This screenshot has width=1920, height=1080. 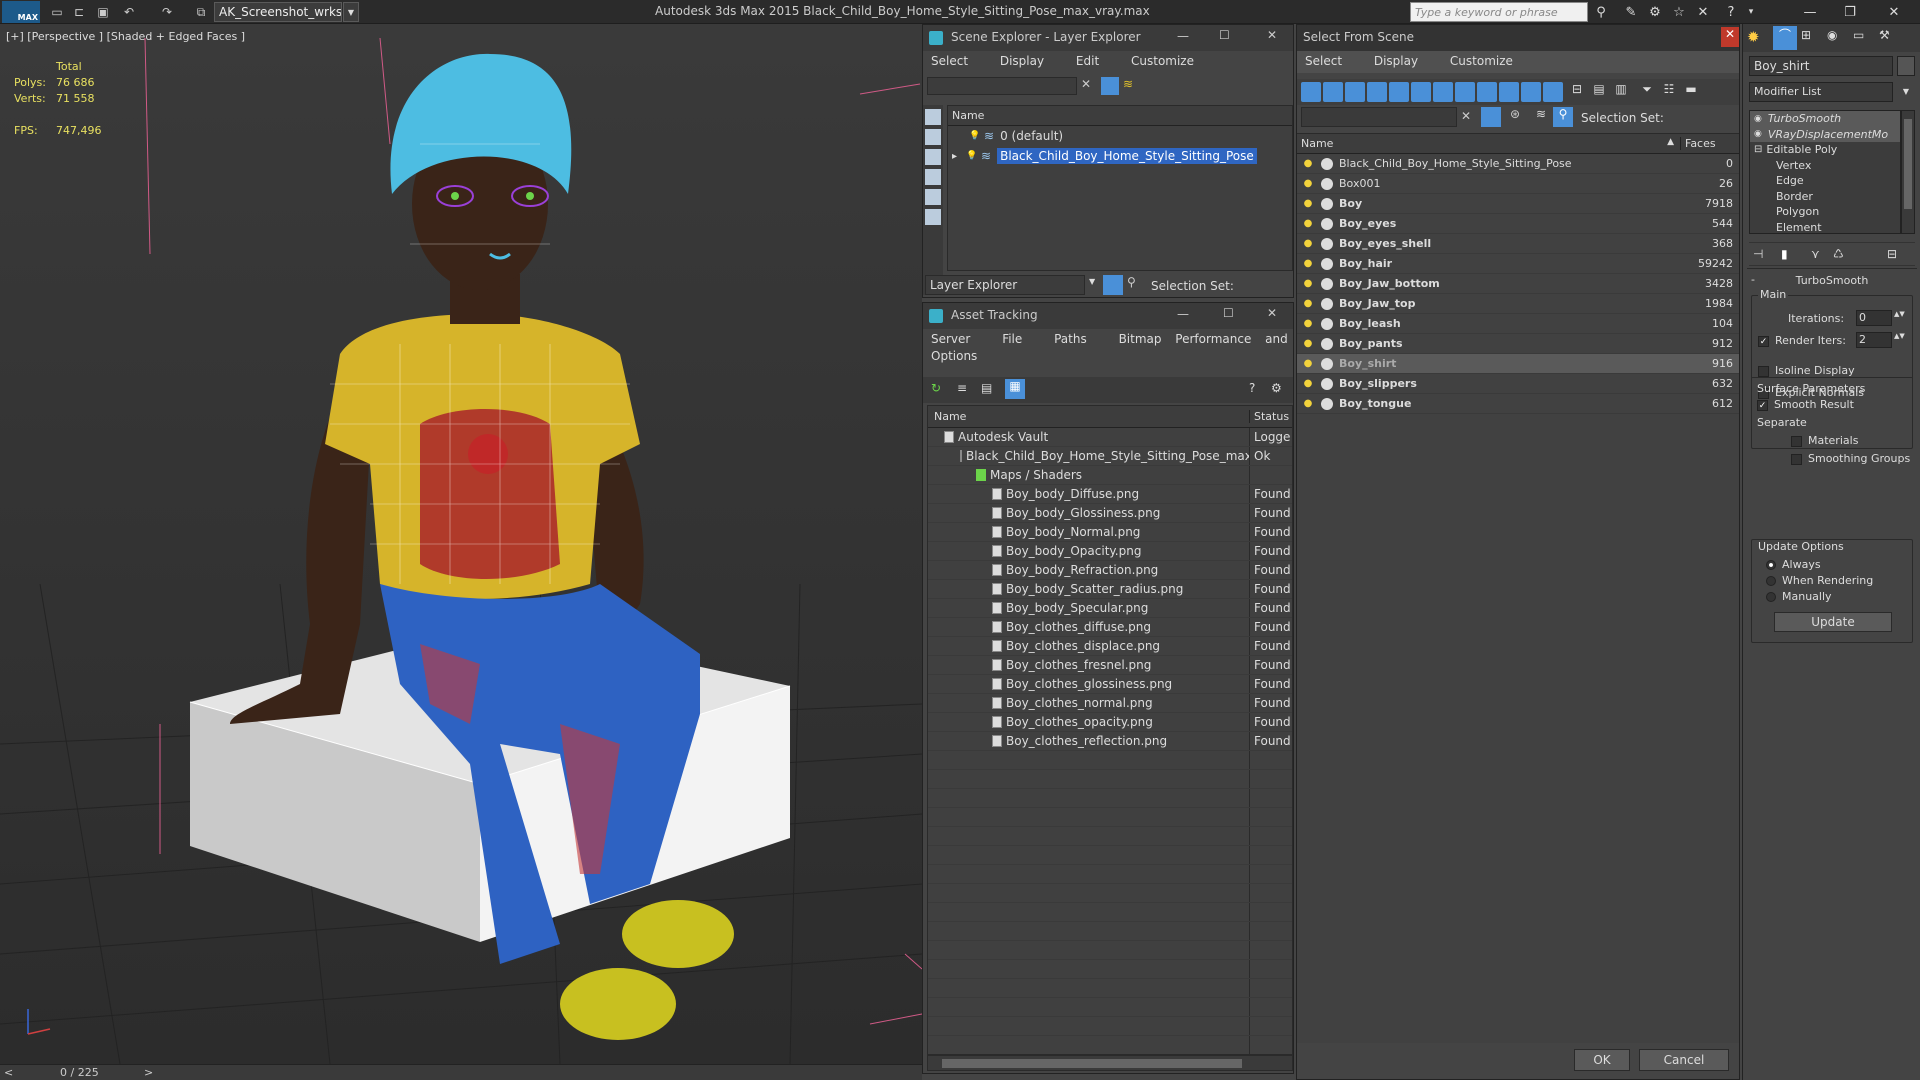 What do you see at coordinates (1487, 92) in the screenshot?
I see `display-bones-icon` at bounding box center [1487, 92].